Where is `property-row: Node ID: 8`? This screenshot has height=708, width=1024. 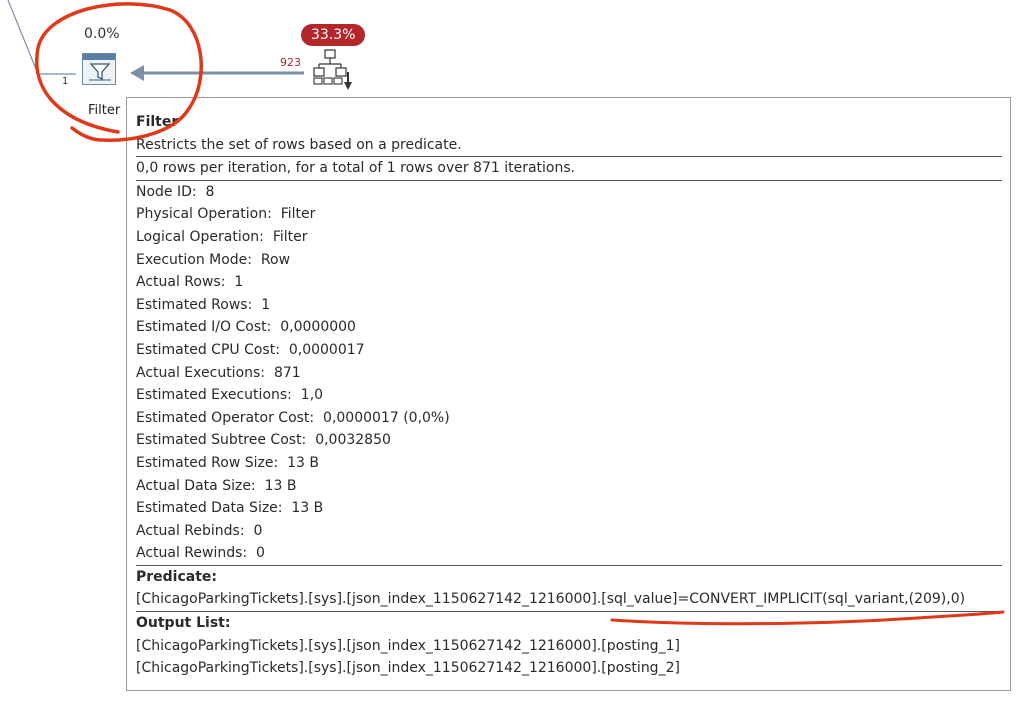 property-row: Node ID: 8 is located at coordinates (569, 192).